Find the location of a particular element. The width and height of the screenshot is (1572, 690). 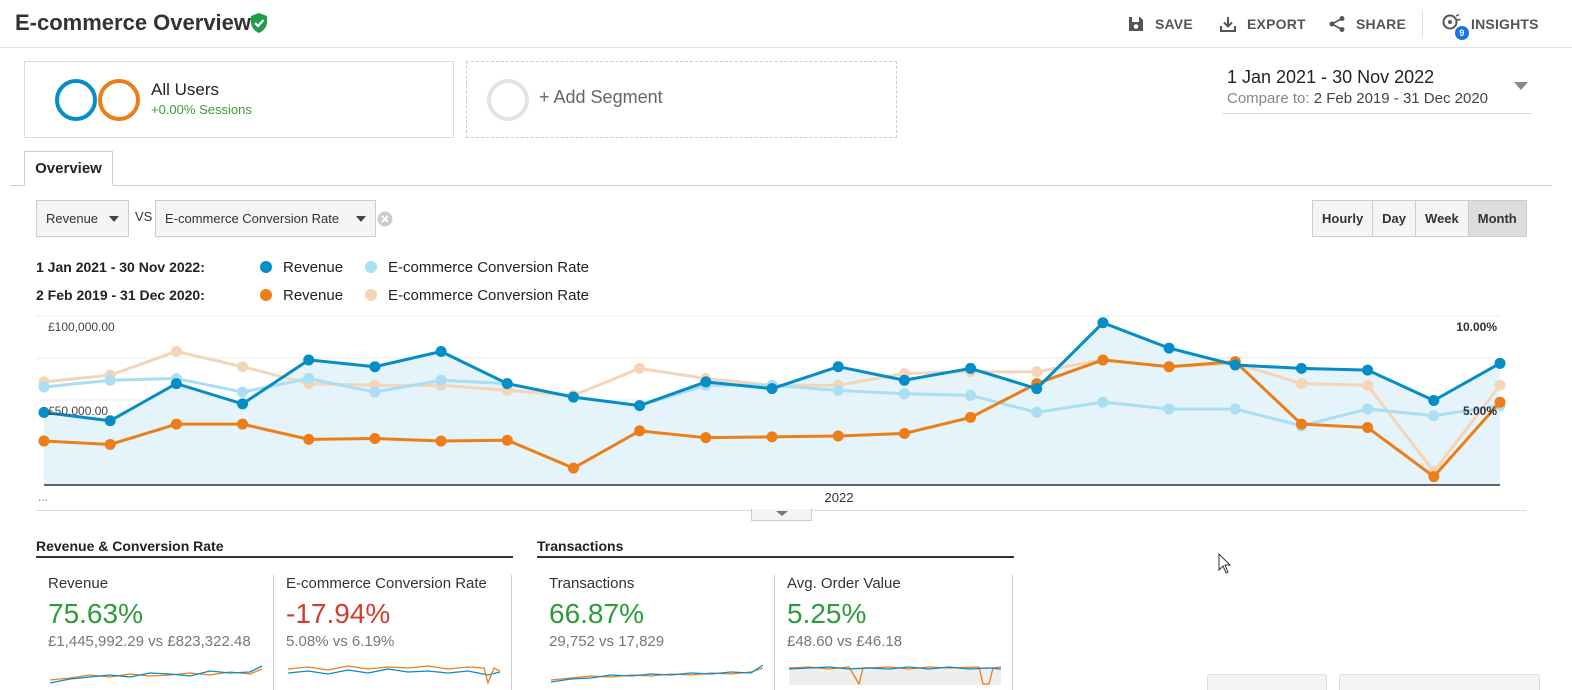

segment-name: All Users is located at coordinates (185, 89).